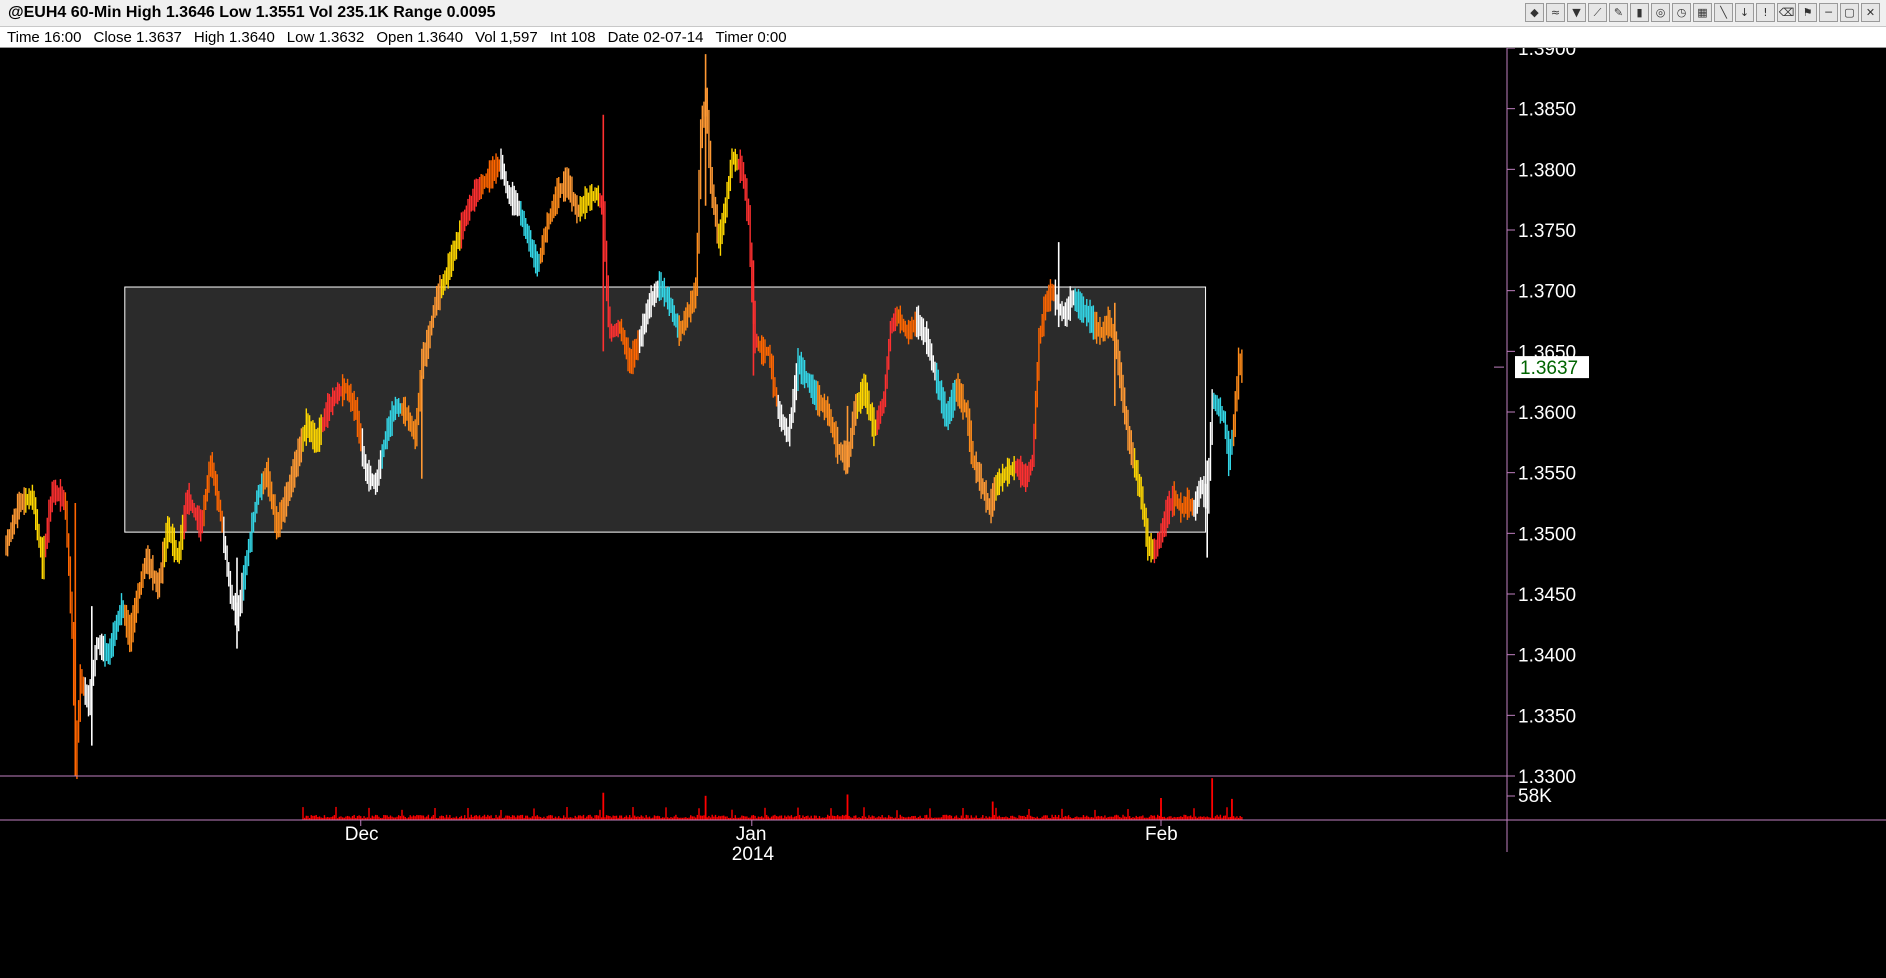  I want to click on info-date: Date 02-07-14, so click(655, 37).